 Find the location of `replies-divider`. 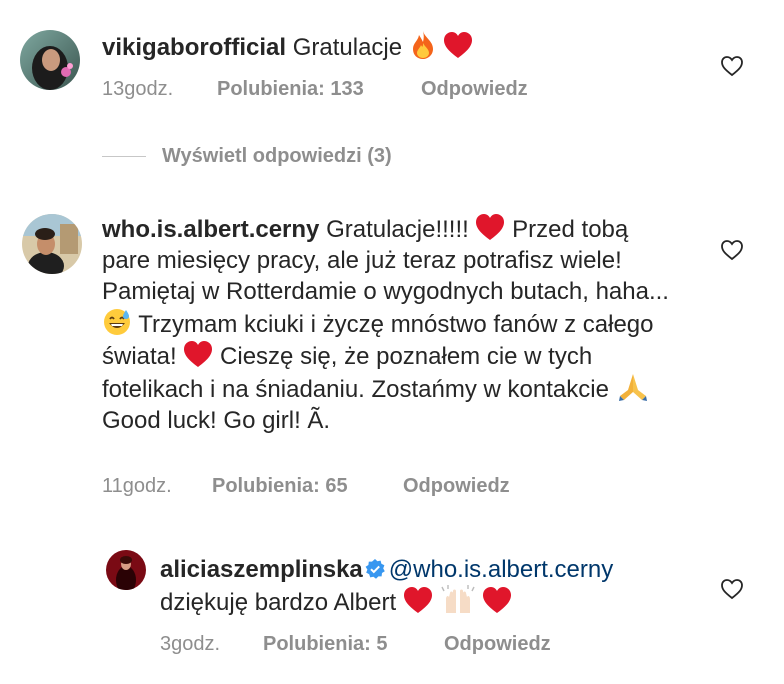

replies-divider is located at coordinates (124, 157).